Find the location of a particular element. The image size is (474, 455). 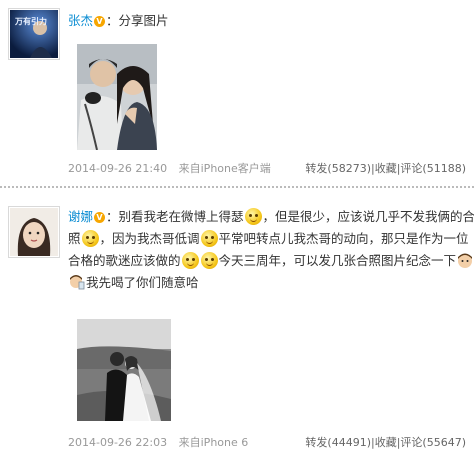

repost-button: 转发(44491) is located at coordinates (338, 442).